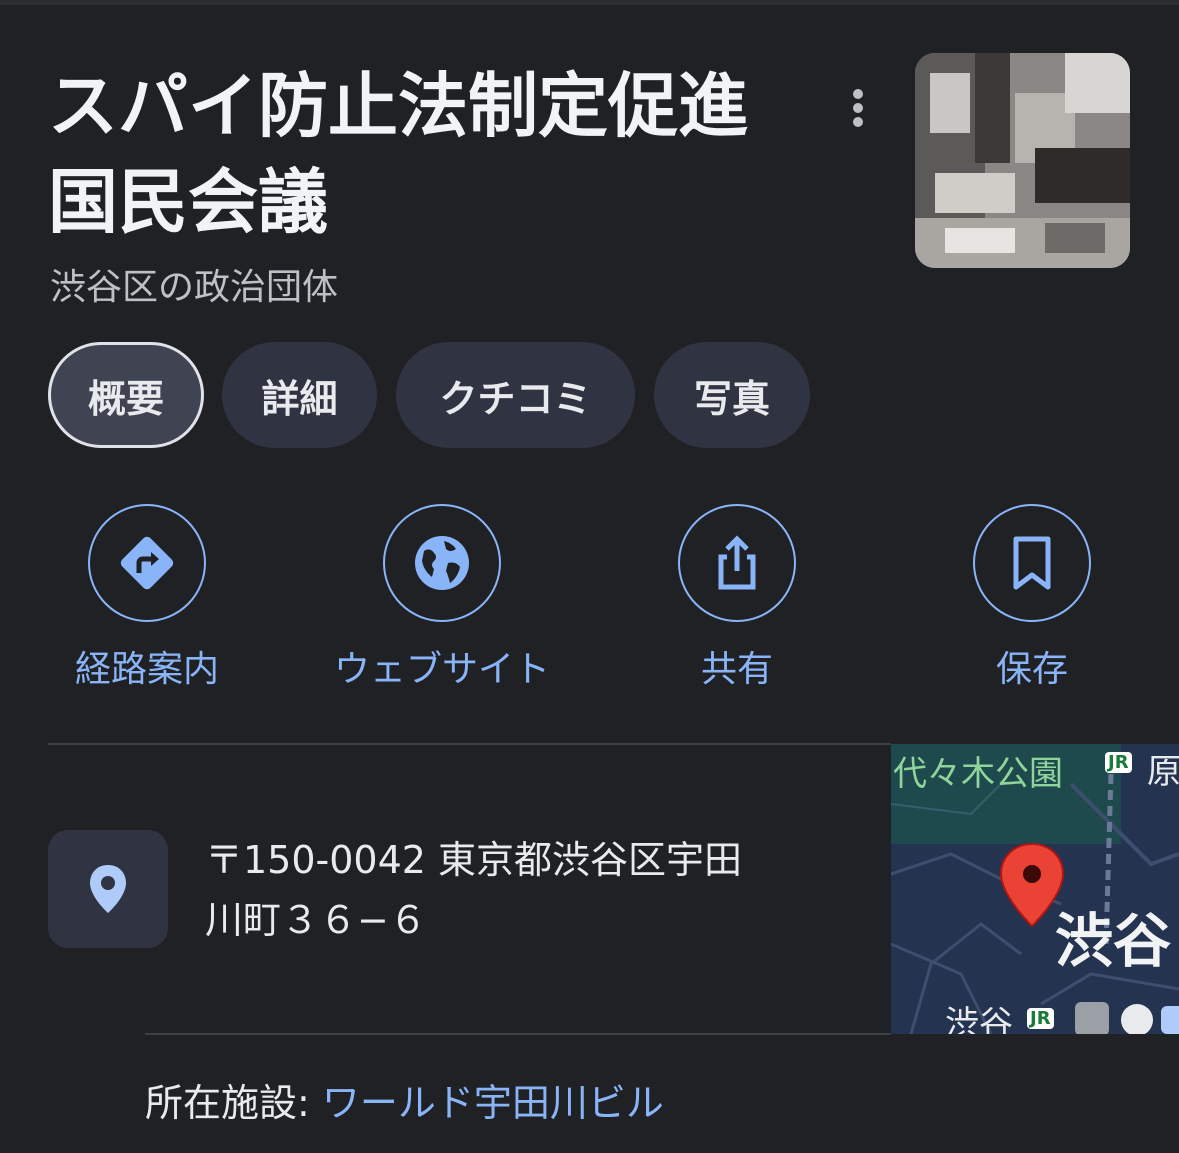 Image resolution: width=1179 pixels, height=1153 pixels. I want to click on place-category: 渋谷区の政治団体, so click(194, 287).